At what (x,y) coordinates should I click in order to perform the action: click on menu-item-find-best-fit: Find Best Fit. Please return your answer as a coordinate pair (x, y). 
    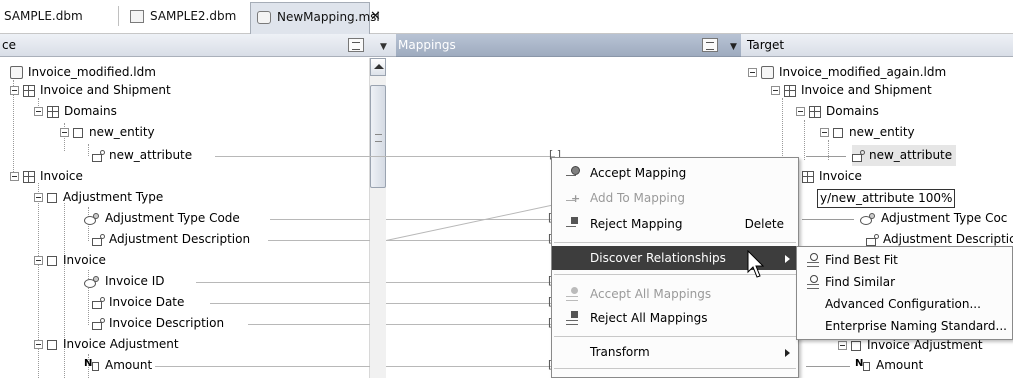
    Looking at the image, I should click on (904, 260).